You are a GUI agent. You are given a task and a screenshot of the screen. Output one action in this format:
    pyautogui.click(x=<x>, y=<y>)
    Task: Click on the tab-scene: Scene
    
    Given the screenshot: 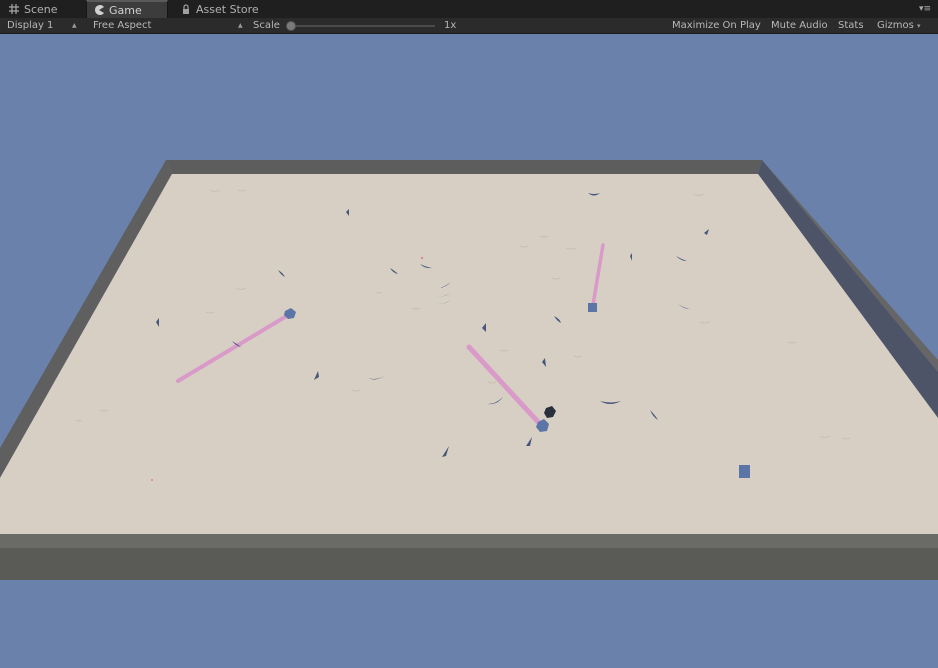 What is the action you would take?
    pyautogui.click(x=33, y=9)
    